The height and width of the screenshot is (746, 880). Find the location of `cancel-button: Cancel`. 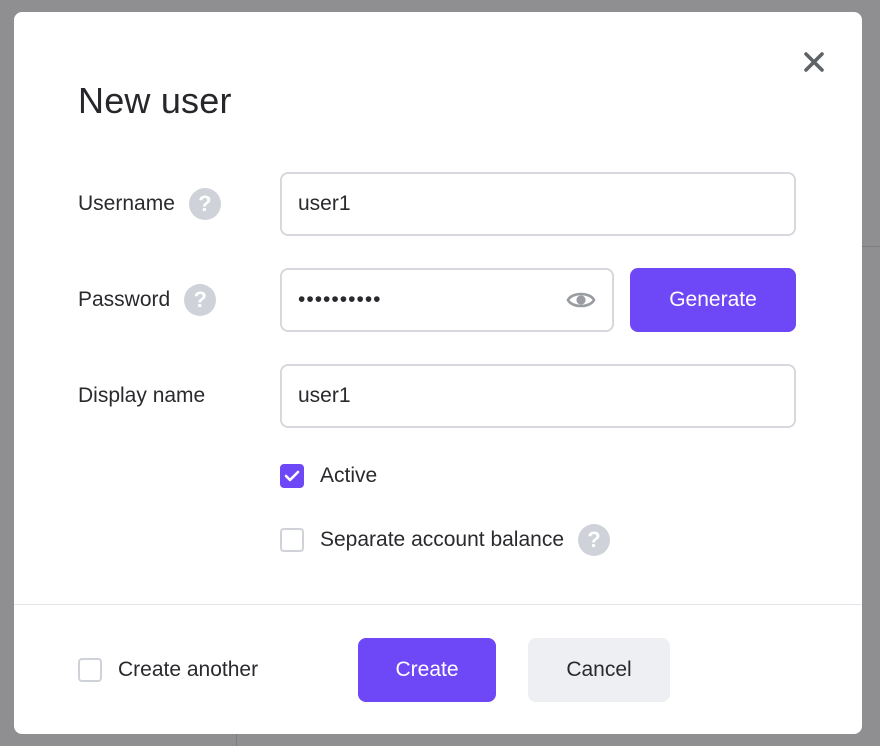

cancel-button: Cancel is located at coordinates (599, 670).